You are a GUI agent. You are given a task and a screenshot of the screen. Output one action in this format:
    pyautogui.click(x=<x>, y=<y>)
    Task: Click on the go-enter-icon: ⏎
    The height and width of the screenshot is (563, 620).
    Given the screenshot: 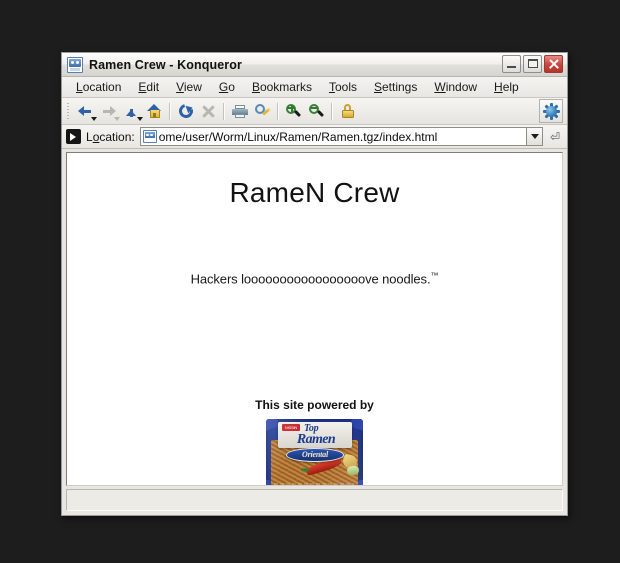 What is the action you would take?
    pyautogui.click(x=555, y=137)
    